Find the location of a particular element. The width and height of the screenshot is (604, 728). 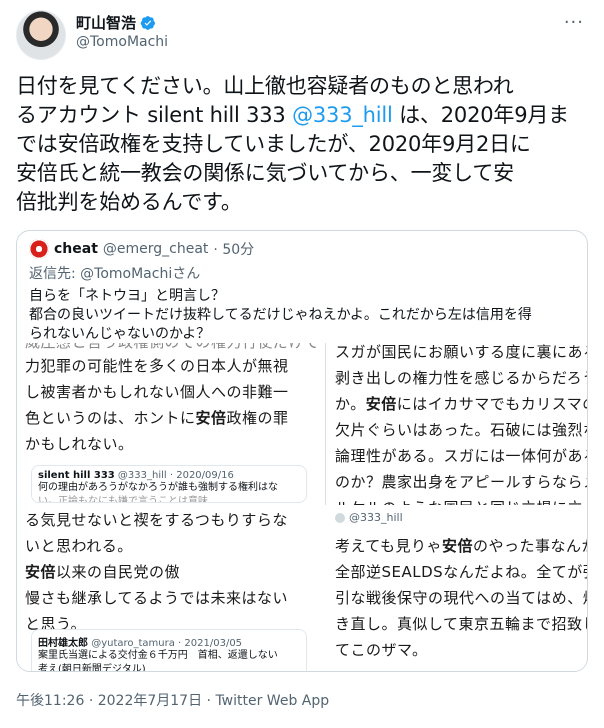

embedded-handle: @333_hill is located at coordinates (376, 517).